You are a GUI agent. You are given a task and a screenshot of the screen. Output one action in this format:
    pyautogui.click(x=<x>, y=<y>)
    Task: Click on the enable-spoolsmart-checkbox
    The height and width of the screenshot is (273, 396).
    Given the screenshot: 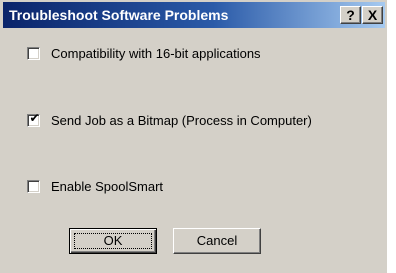 What is the action you would take?
    pyautogui.click(x=33, y=186)
    